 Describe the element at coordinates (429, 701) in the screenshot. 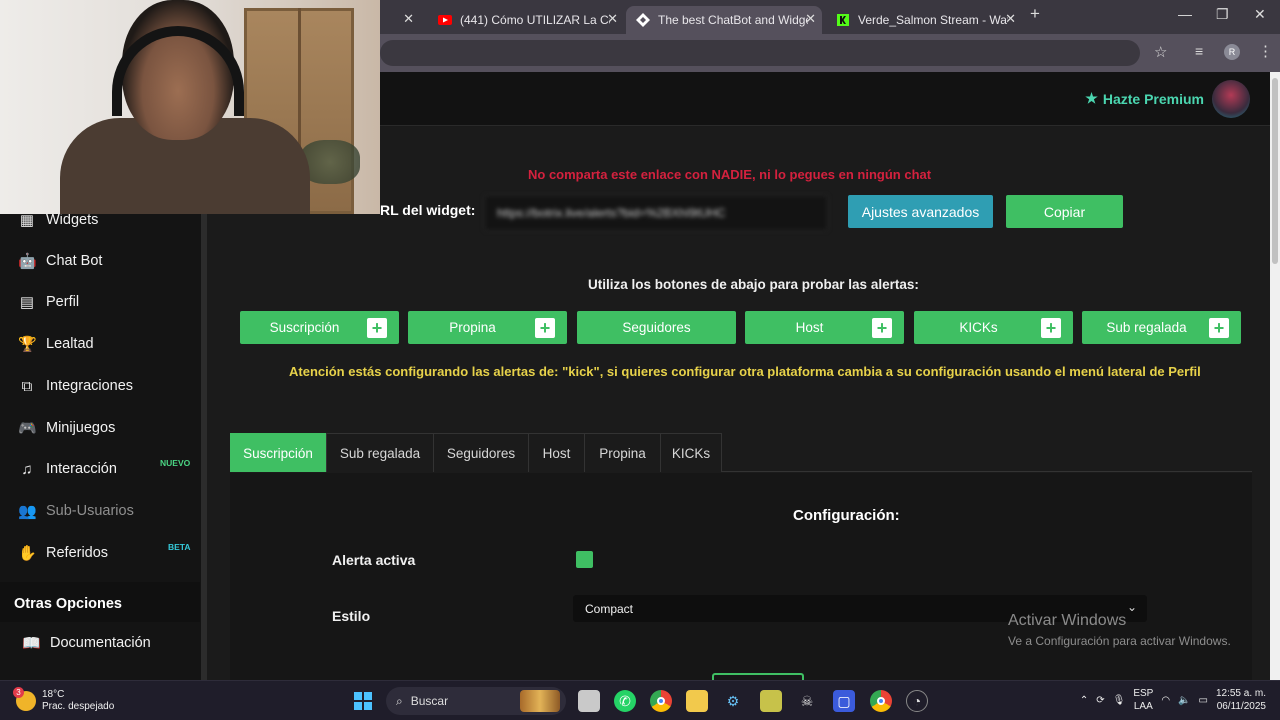

I see `search-label: Buscar` at that location.